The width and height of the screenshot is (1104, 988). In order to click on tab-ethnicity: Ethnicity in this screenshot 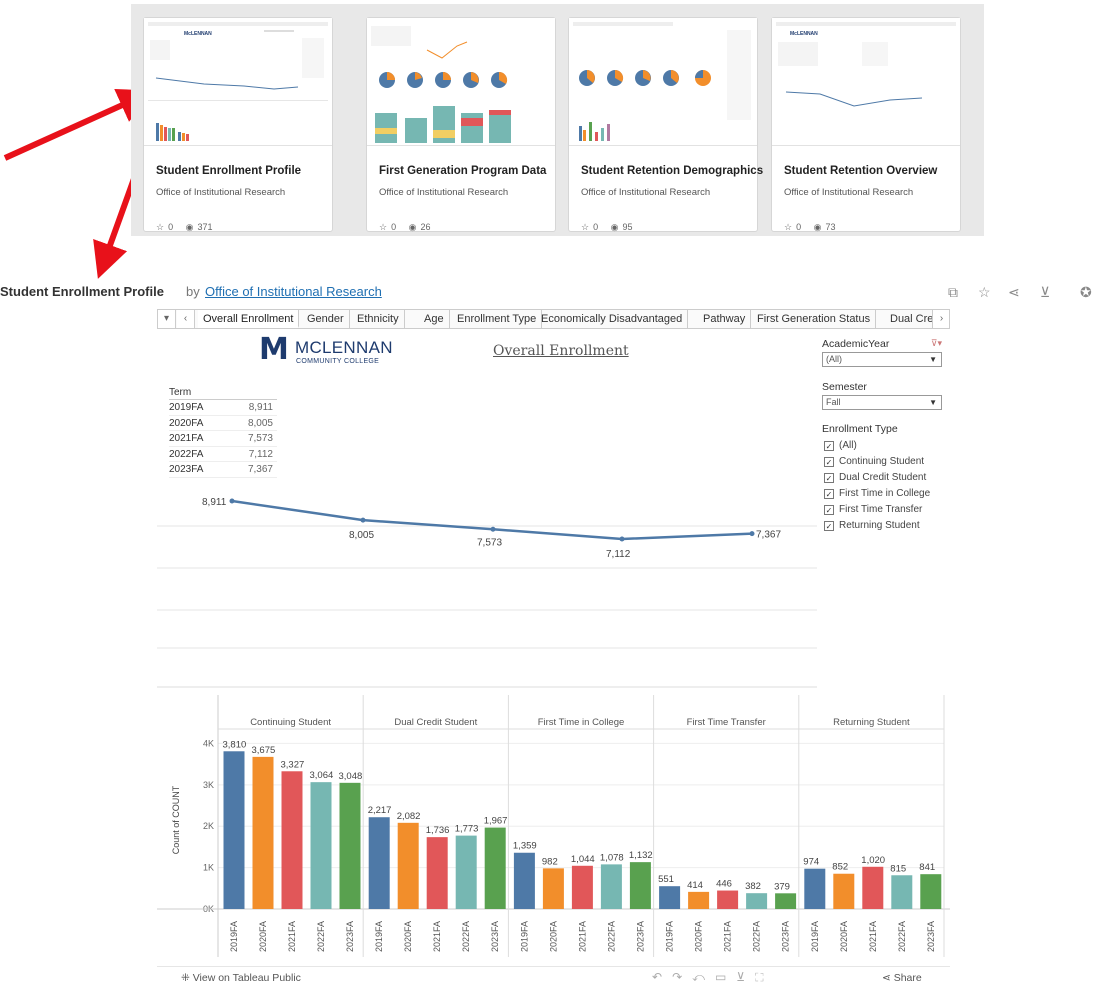, I will do `click(378, 319)`.